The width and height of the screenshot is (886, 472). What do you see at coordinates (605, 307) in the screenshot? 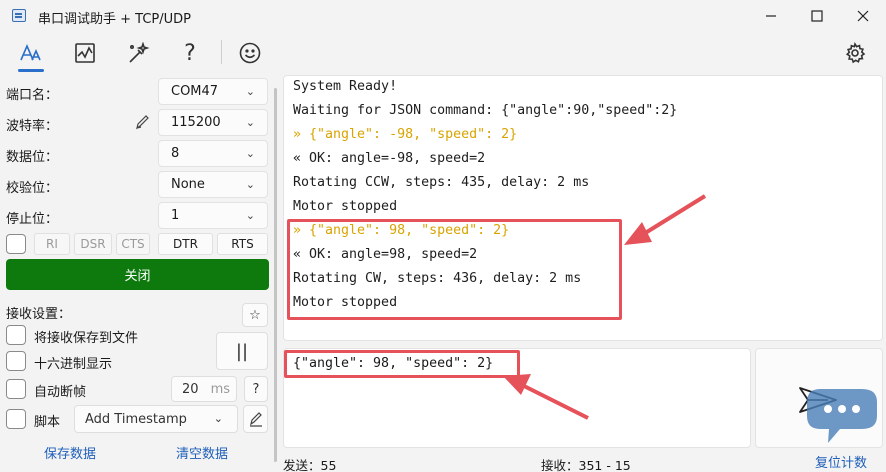
I see `annotation-arrows` at bounding box center [605, 307].